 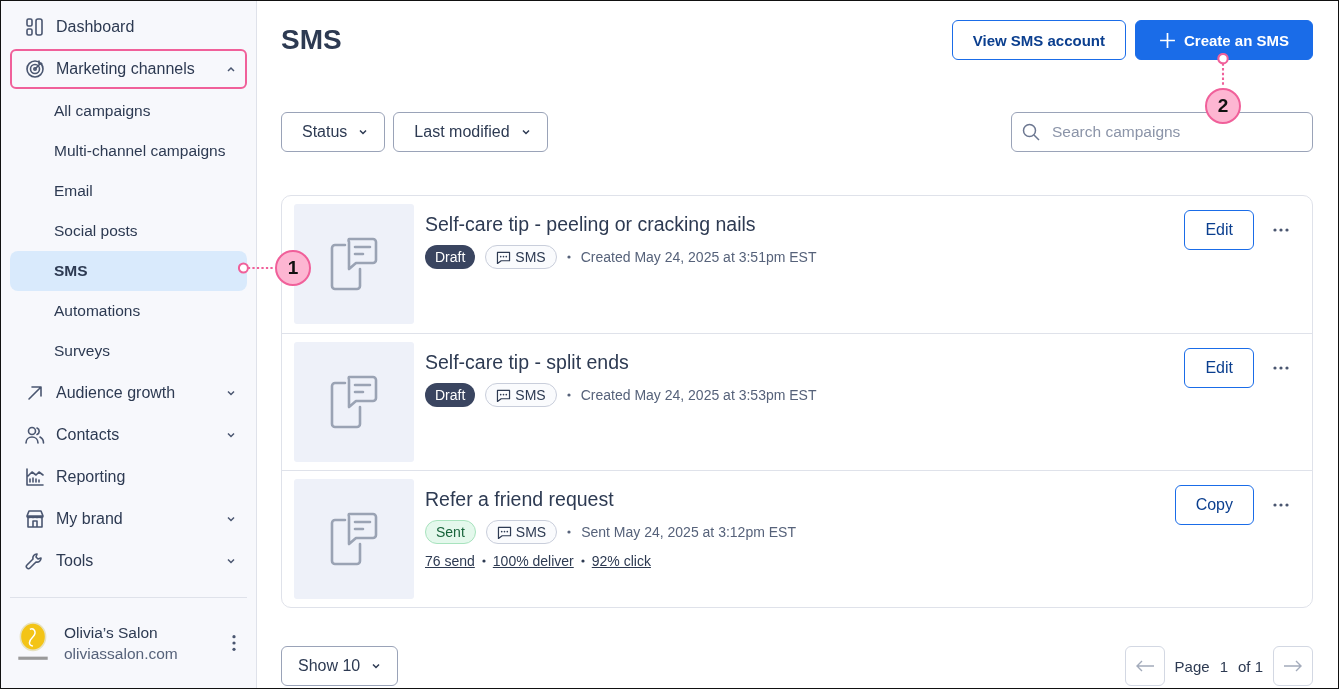 I want to click on nav-subitem: Multi-channel campaigns, so click(x=128, y=151).